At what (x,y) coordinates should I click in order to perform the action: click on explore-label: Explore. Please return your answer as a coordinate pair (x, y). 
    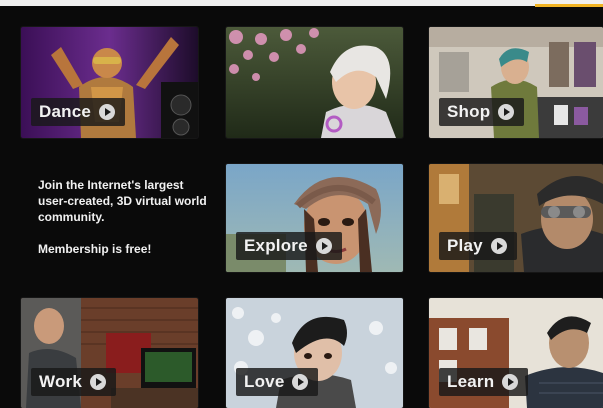
    Looking at the image, I should click on (276, 245).